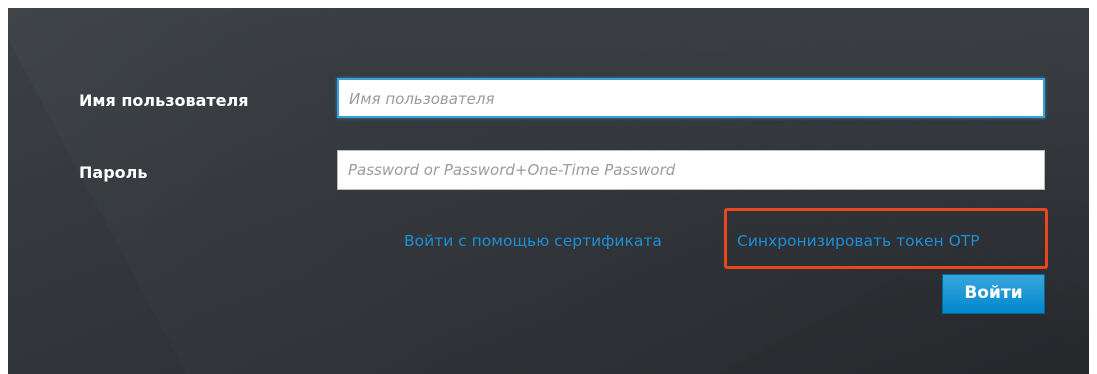 This screenshot has width=1097, height=374. Describe the element at coordinates (858, 241) in the screenshot. I see `sync-otp-link: Синхронизировать токен OTP` at that location.